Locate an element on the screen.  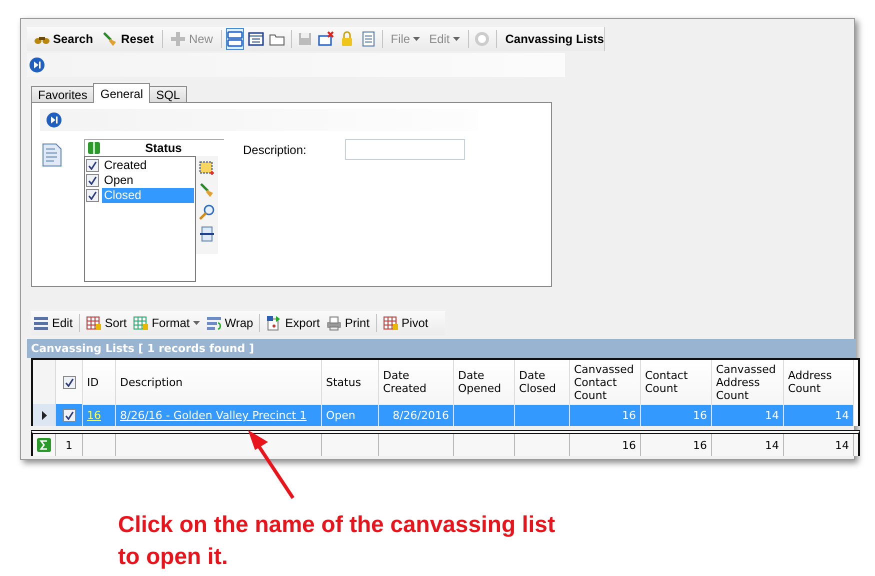
split-row-icon is located at coordinates (207, 234).